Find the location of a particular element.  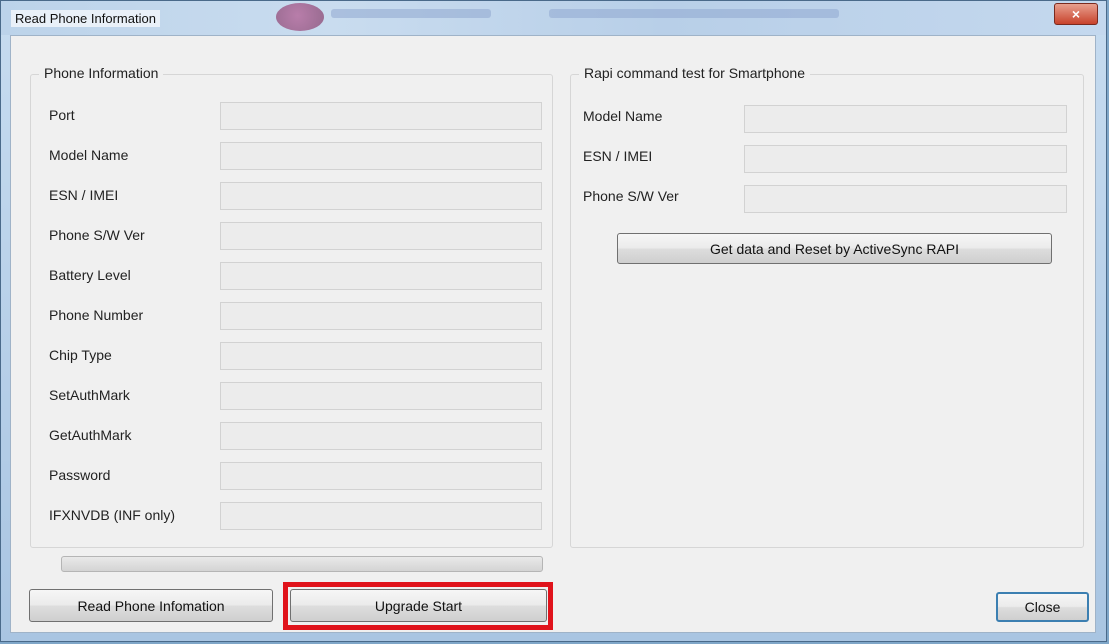

phone-info-field-model-name is located at coordinates (381, 156).